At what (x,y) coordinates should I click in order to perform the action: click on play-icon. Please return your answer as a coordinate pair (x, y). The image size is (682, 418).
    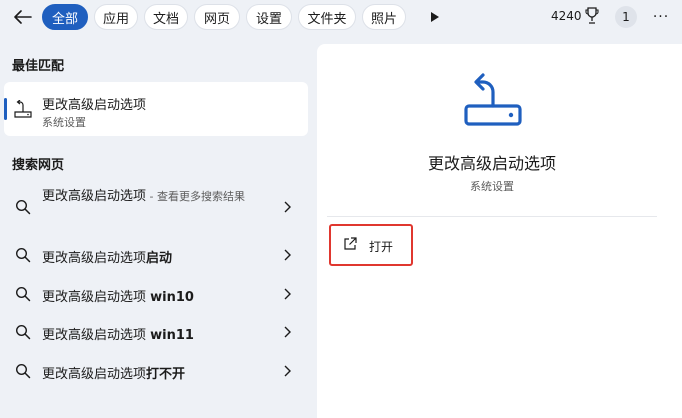
    Looking at the image, I should click on (435, 17).